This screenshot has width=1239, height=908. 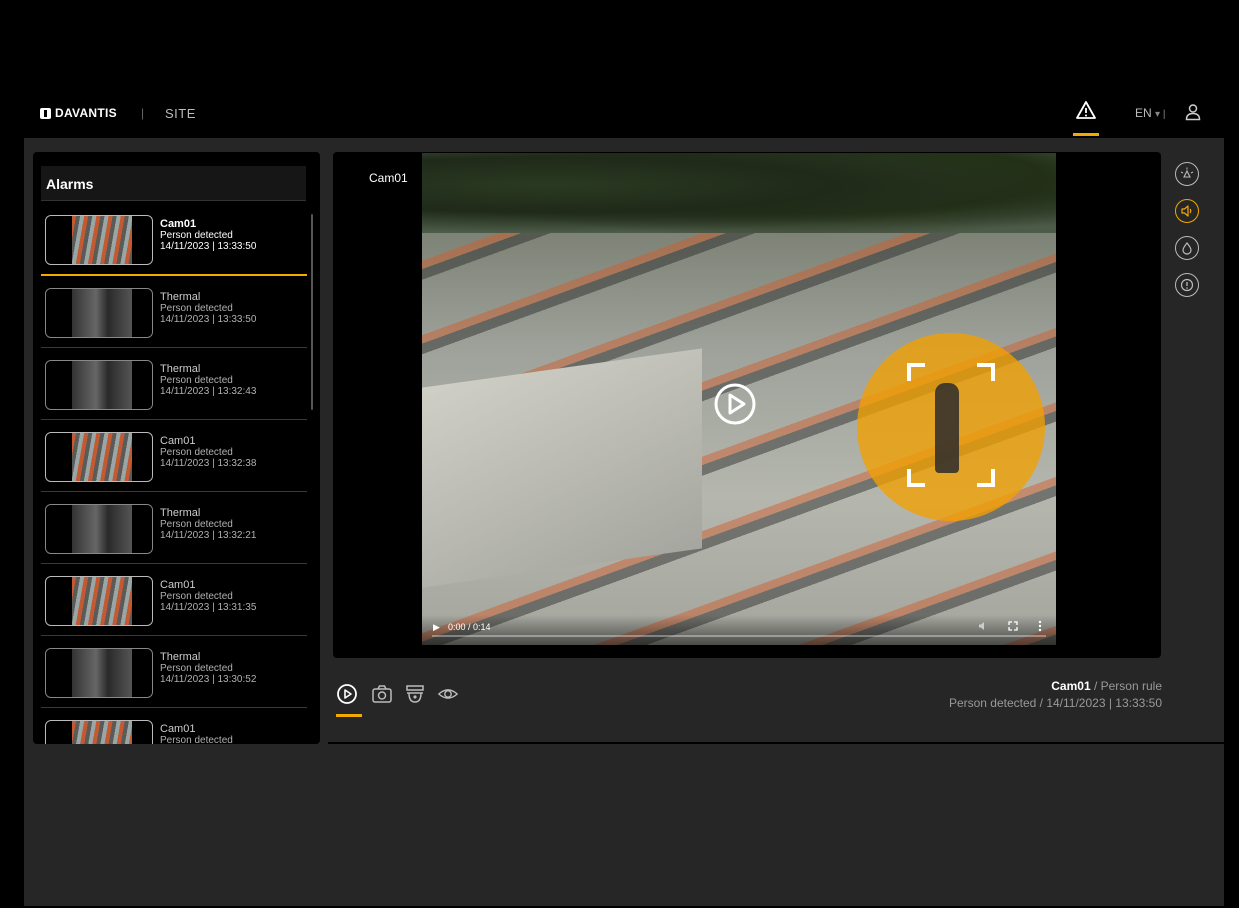 I want to click on alarm-timestamp: 14/11/2023 | 13:32:38, so click(x=208, y=463).